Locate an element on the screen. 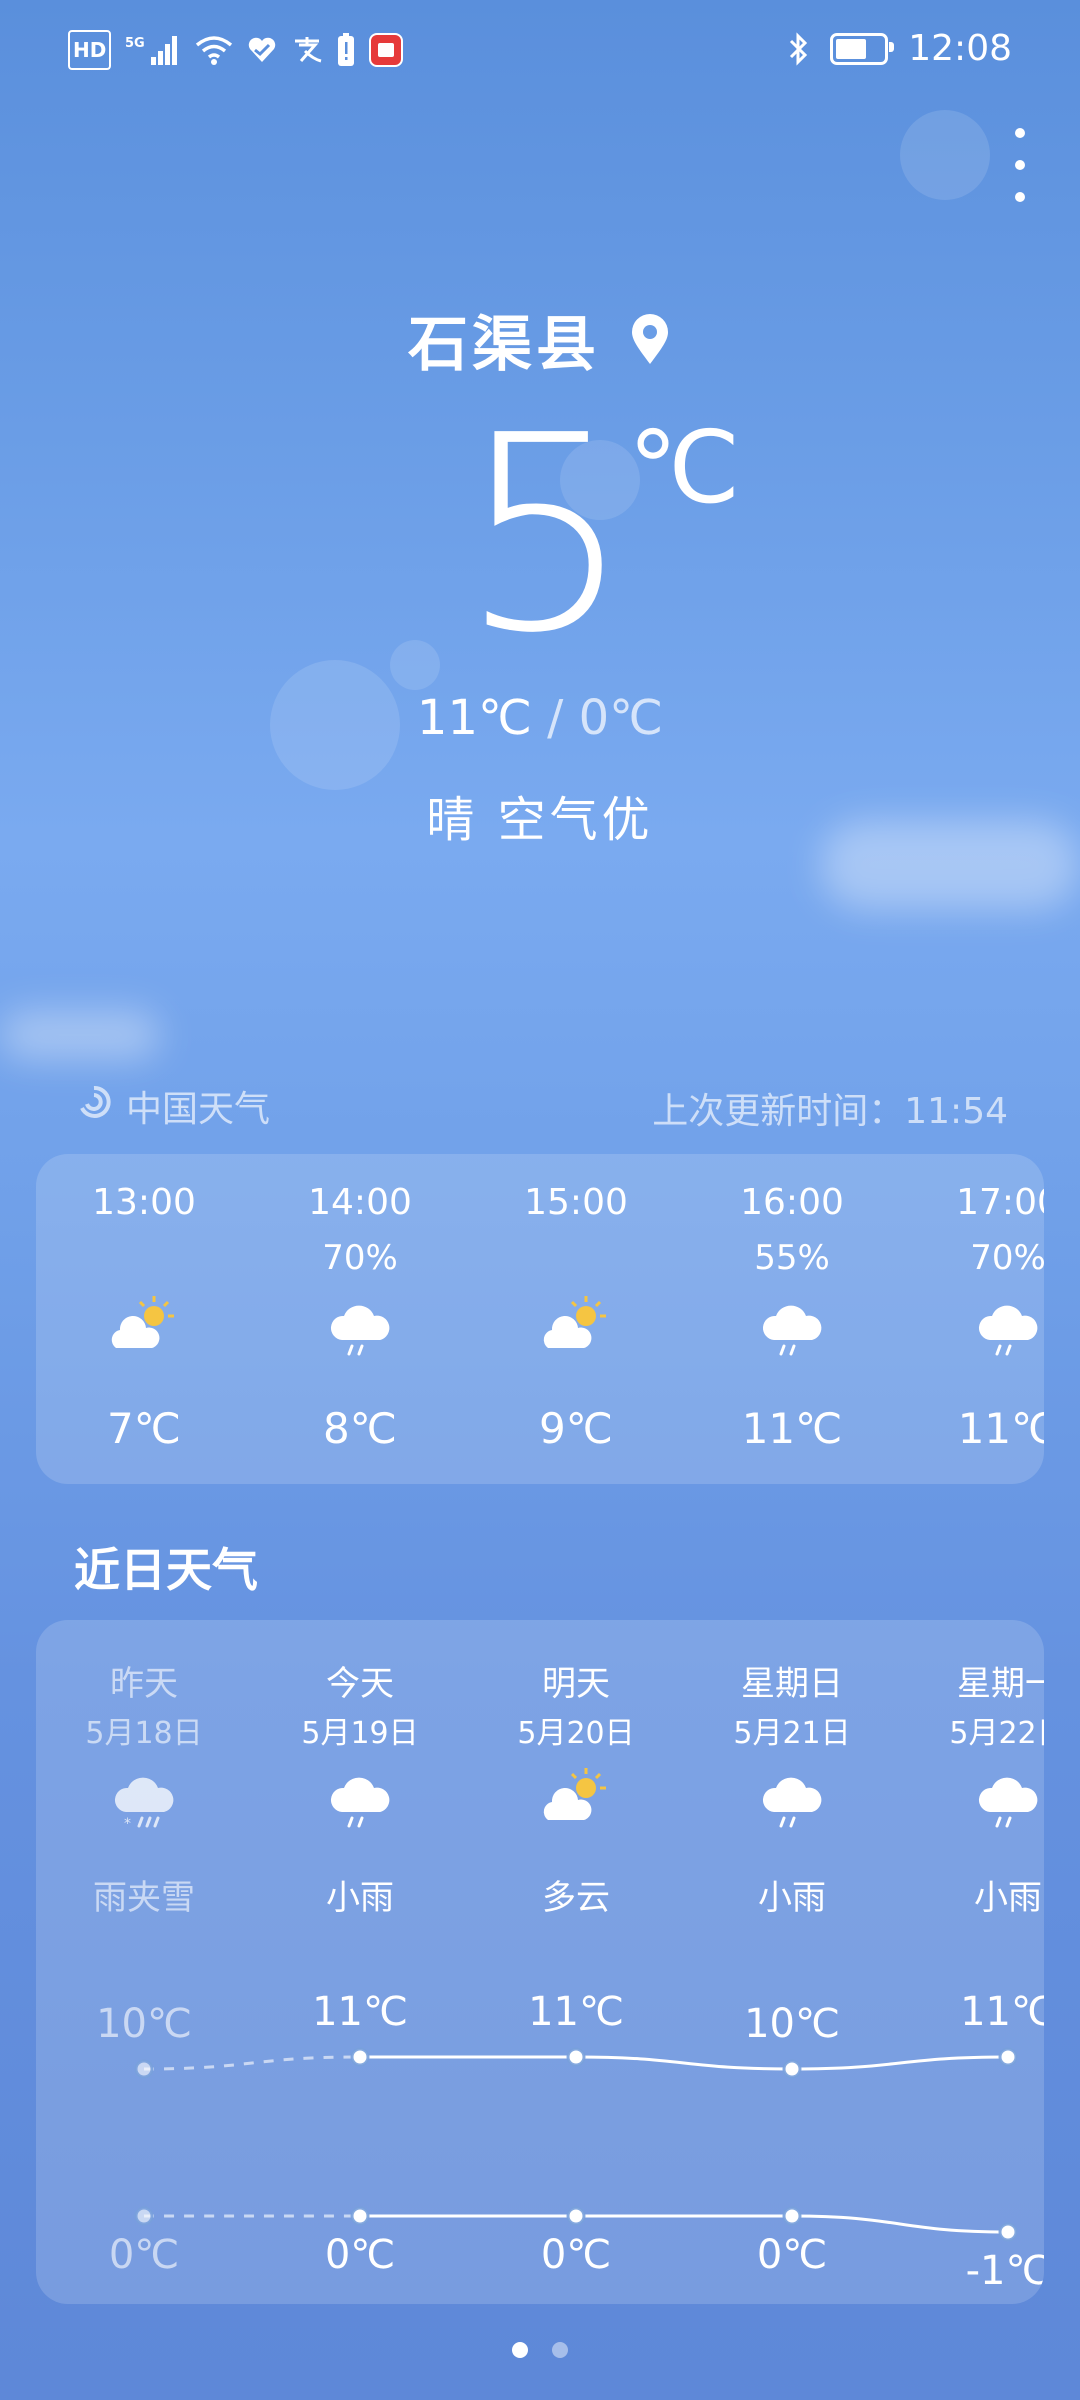 Image resolution: width=1080 pixels, height=2400 pixels. weather-source: 中国天气 is located at coordinates (173, 1106).